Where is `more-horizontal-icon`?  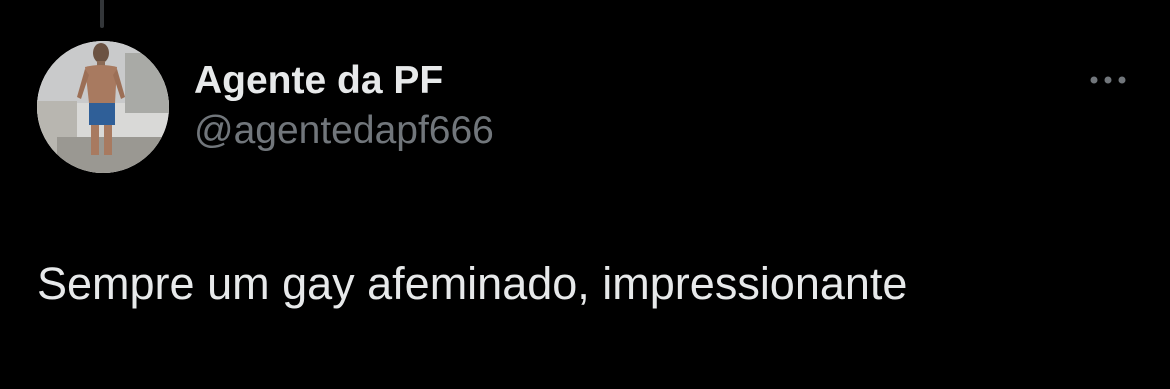
more-horizontal-icon is located at coordinates (1108, 80).